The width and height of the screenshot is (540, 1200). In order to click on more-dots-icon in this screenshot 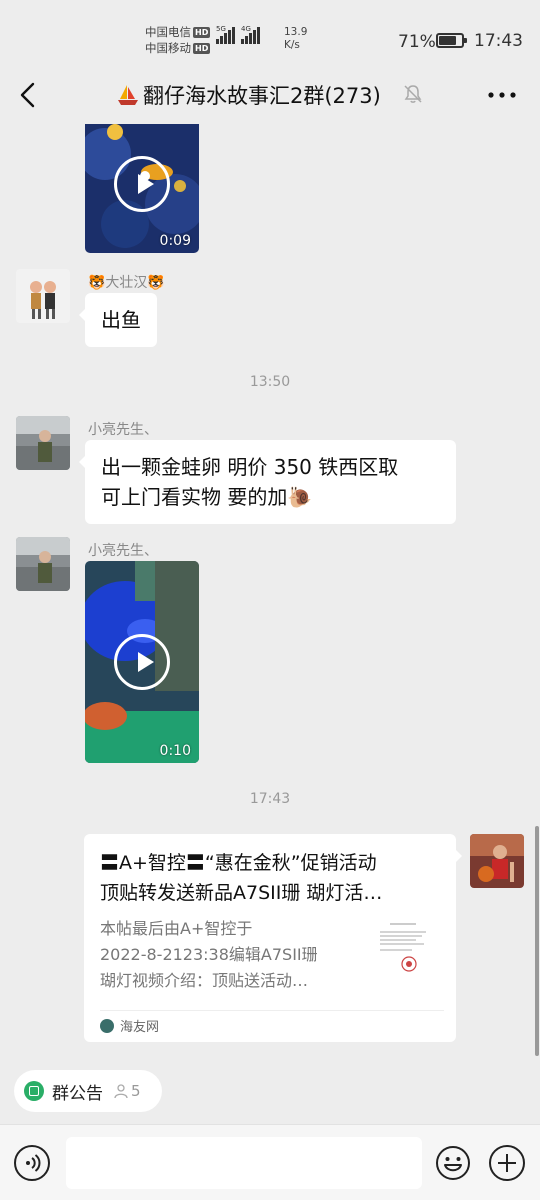, I will do `click(502, 95)`.